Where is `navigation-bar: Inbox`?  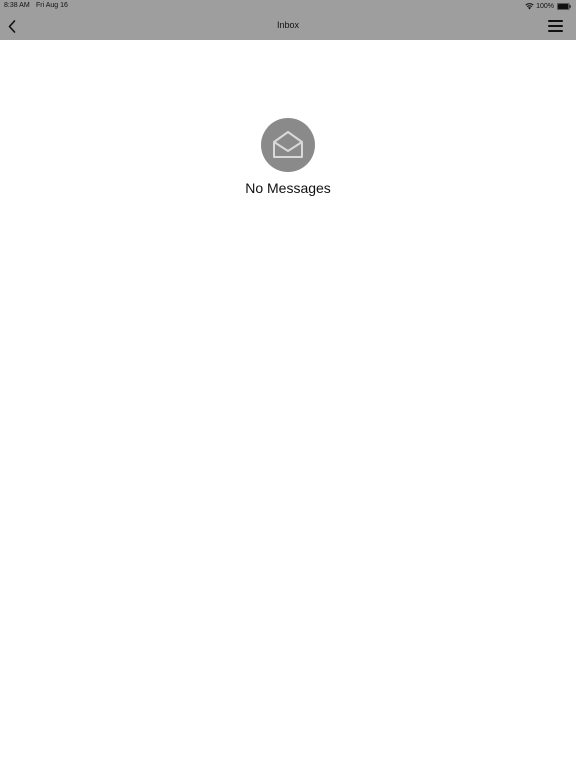 navigation-bar: Inbox is located at coordinates (288, 26).